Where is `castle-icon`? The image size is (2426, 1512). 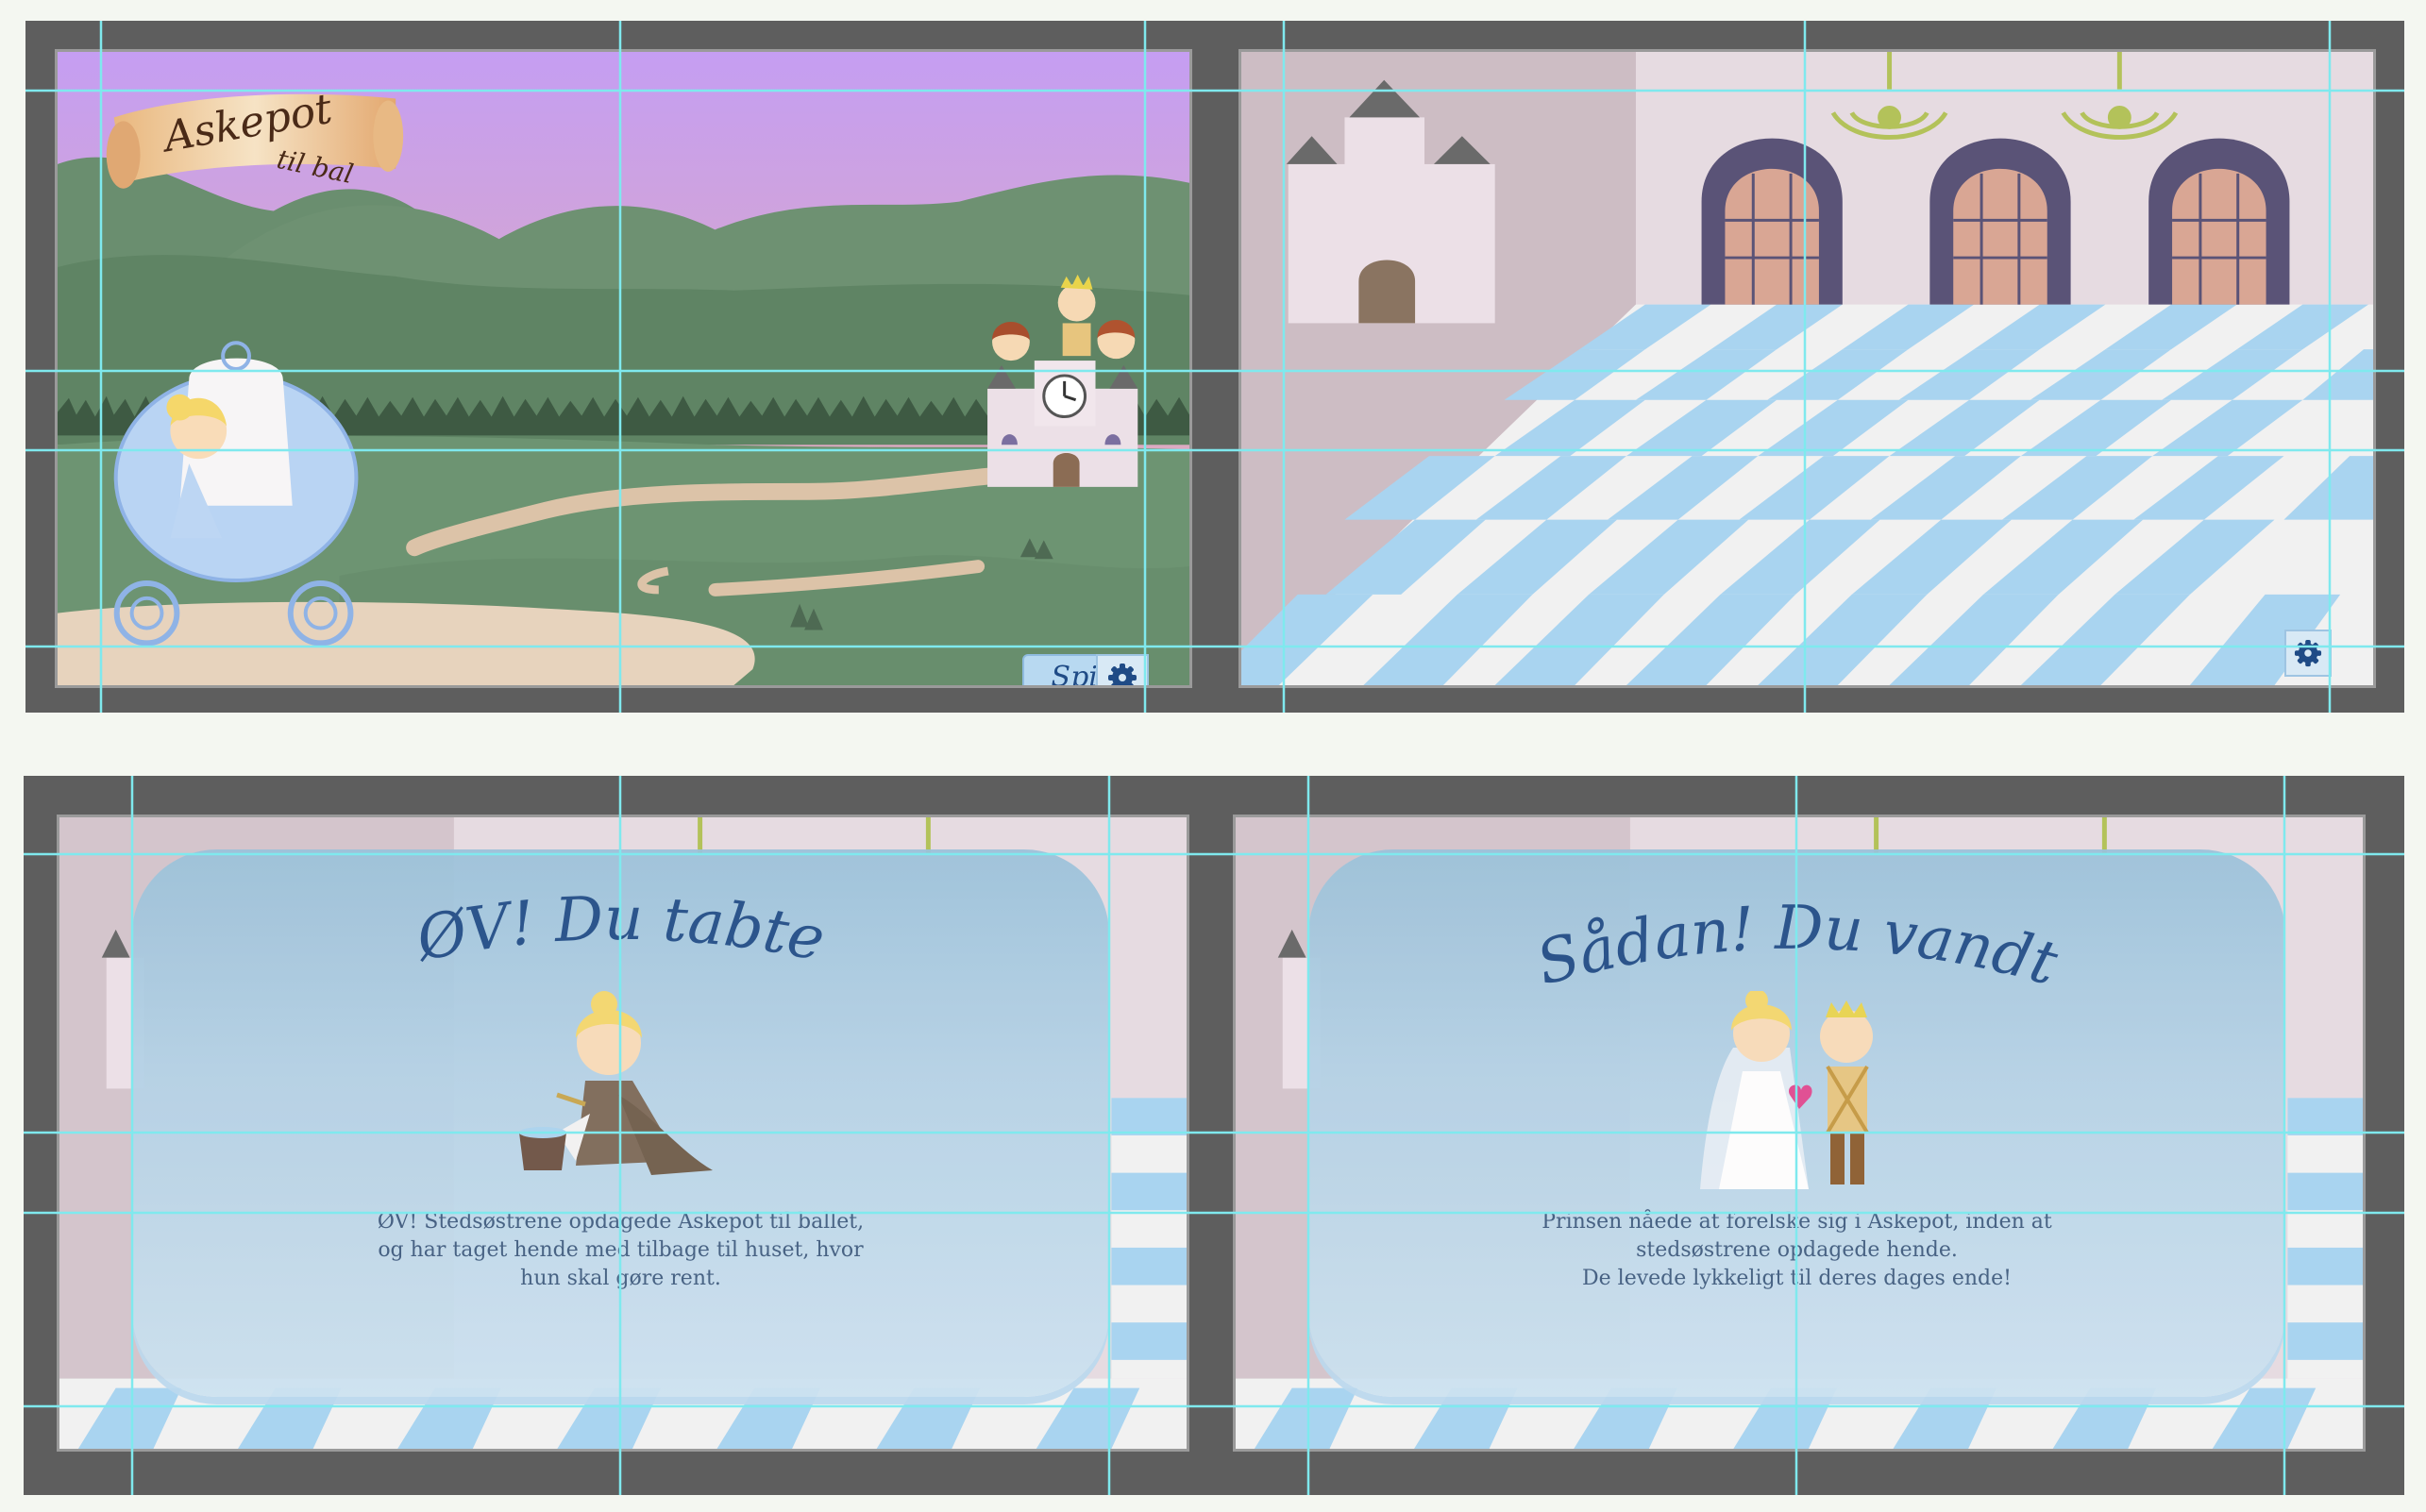 castle-icon is located at coordinates (1062, 424).